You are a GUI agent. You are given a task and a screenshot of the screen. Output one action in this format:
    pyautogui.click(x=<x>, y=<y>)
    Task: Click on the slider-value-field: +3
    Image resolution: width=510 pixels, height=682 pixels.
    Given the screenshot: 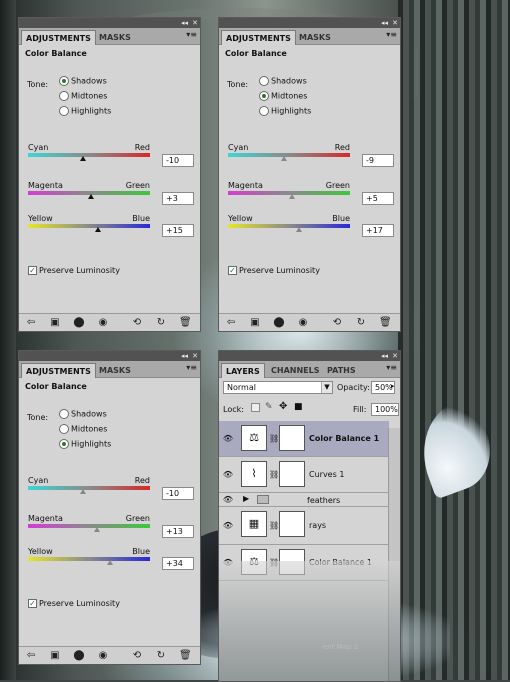 What is the action you would take?
    pyautogui.click(x=178, y=198)
    